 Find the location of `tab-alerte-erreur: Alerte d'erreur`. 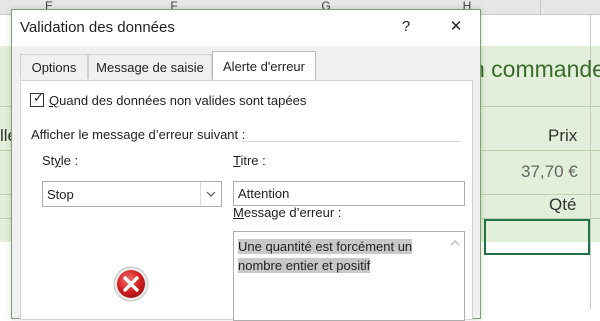

tab-alerte-erreur: Alerte d'erreur is located at coordinates (264, 66).